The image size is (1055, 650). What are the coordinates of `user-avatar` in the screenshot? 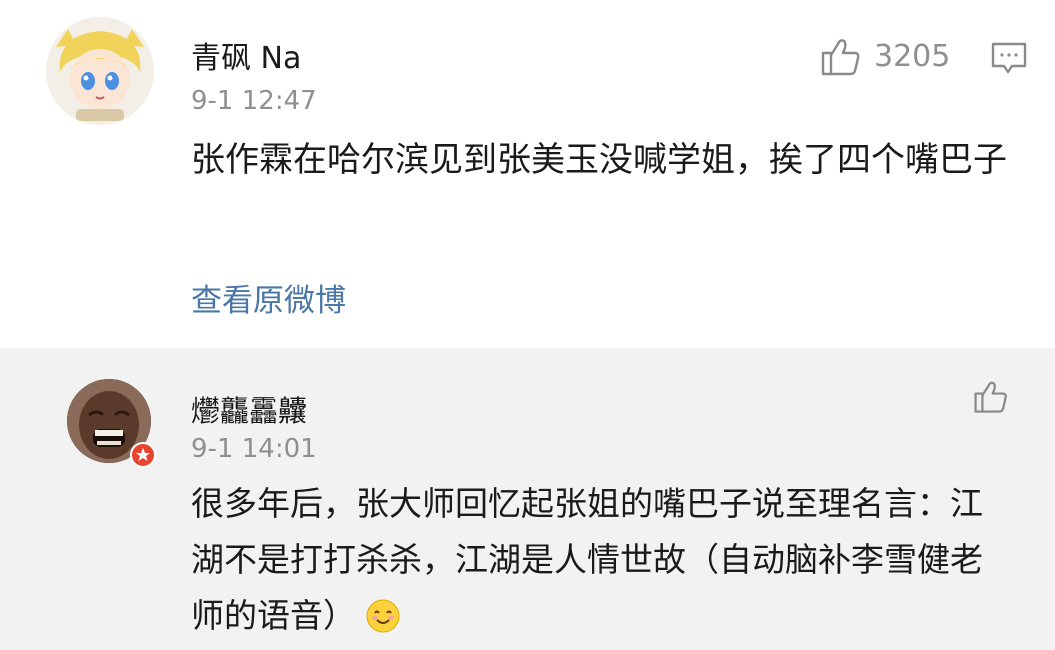 It's located at (100, 71).